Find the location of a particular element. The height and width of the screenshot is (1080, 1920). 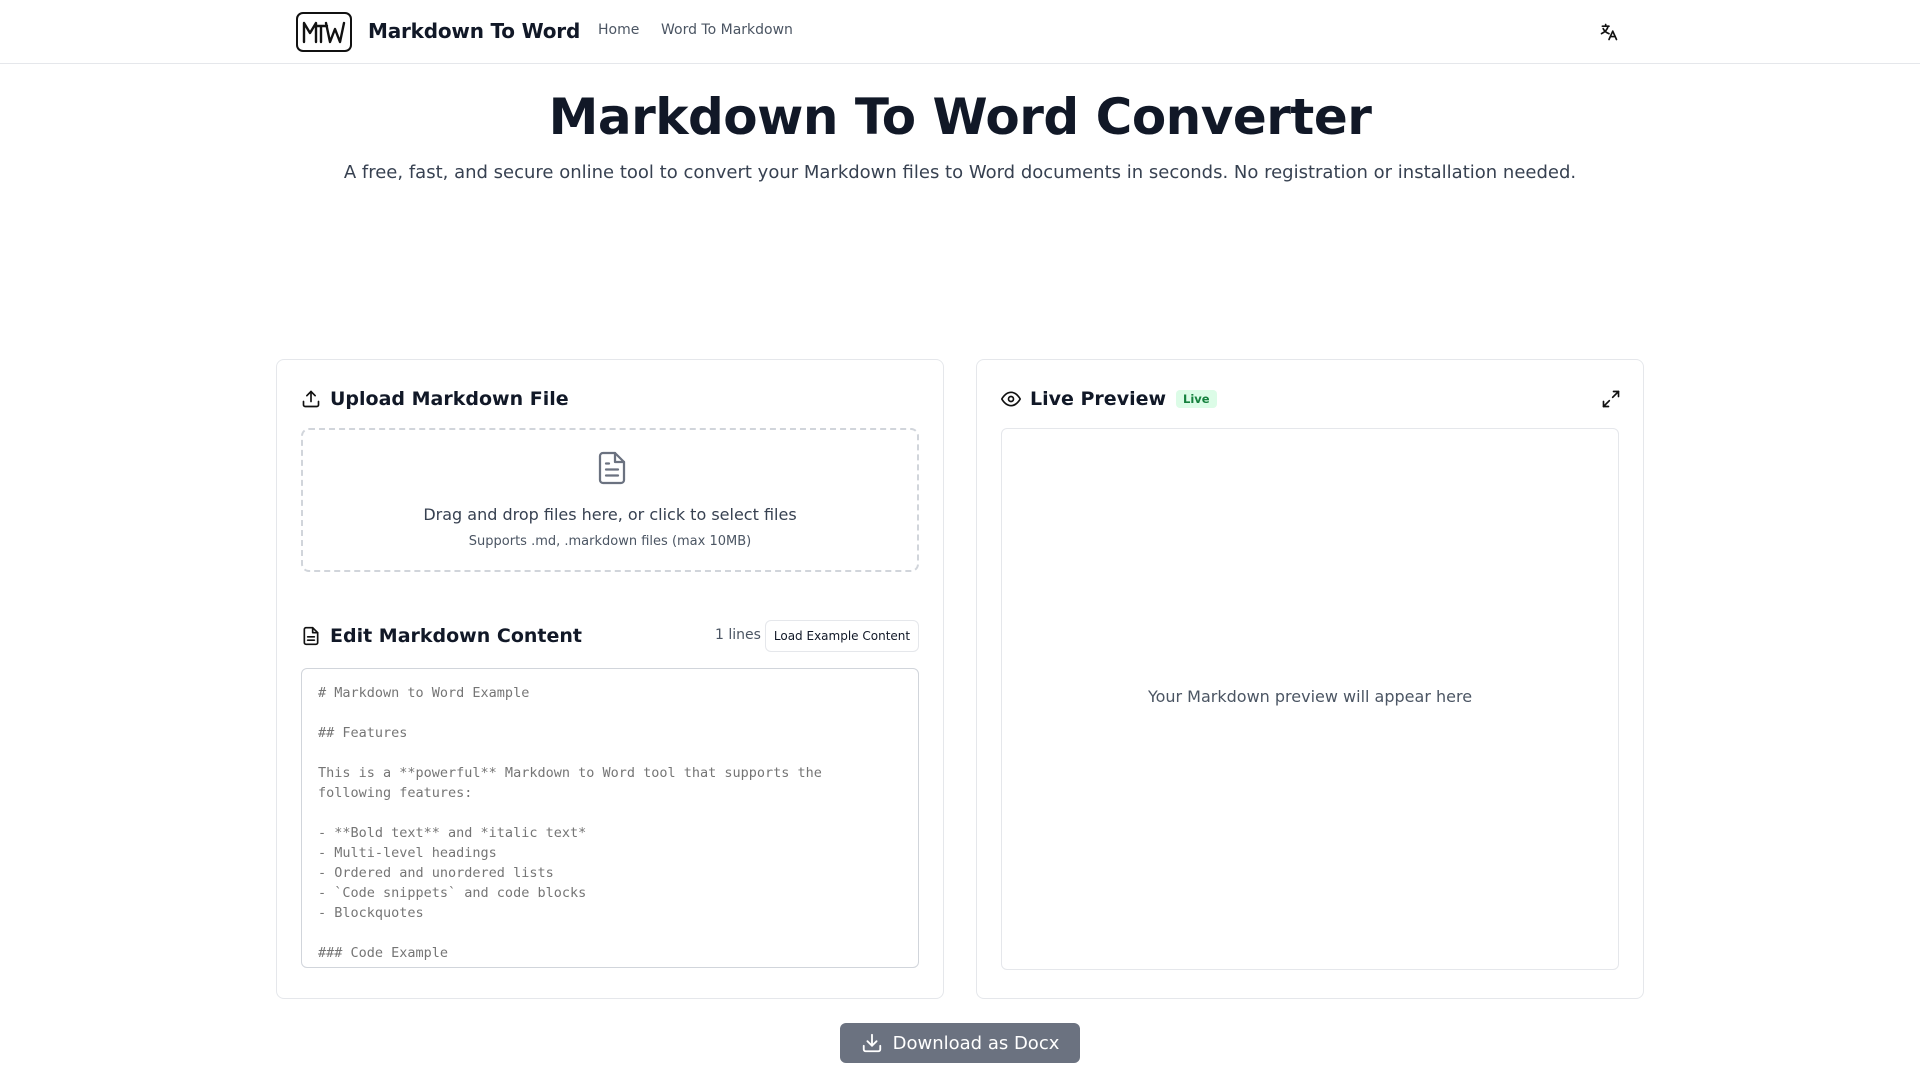

preview-section-title: Live Preview is located at coordinates (1098, 399).